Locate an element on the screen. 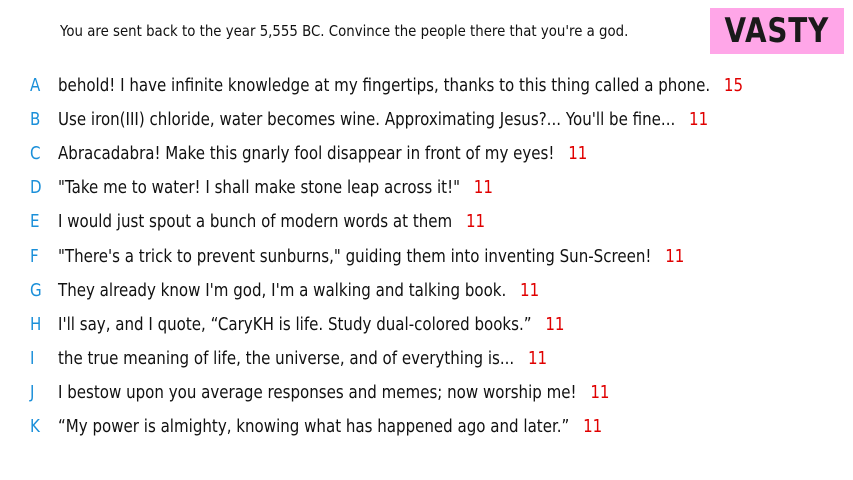 Image resolution: width=853 pixels, height=480 pixels. response-letter: A is located at coordinates (35, 86).